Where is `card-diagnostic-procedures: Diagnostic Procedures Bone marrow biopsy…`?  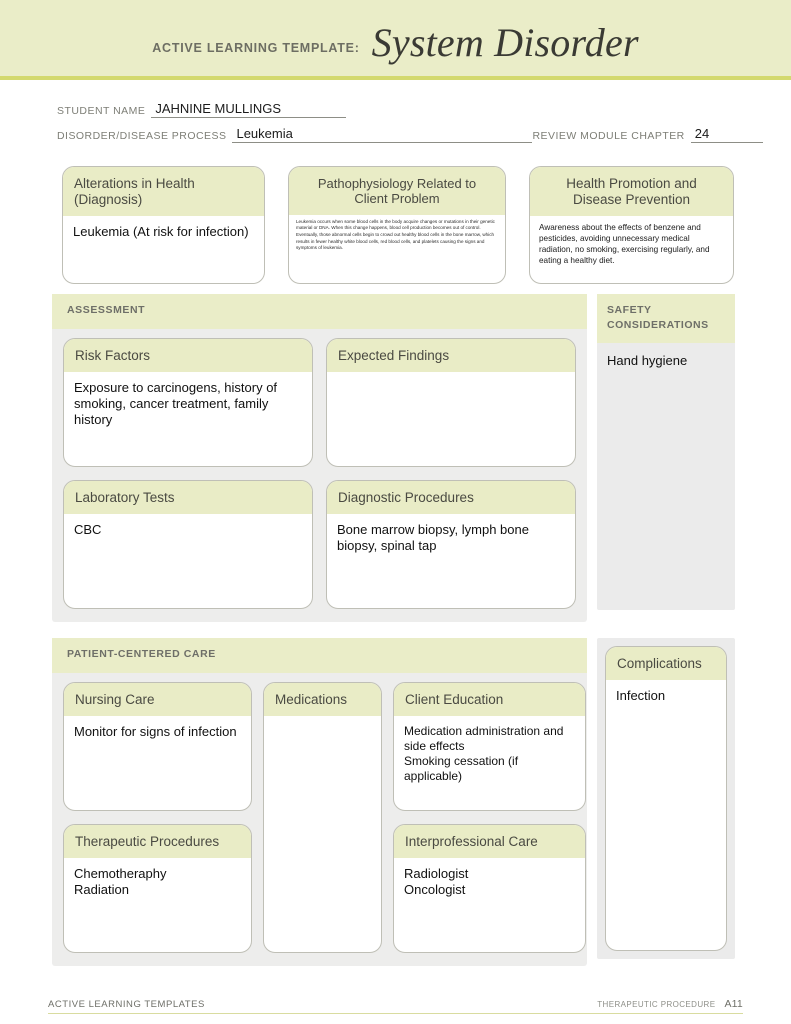 card-diagnostic-procedures: Diagnostic Procedures Bone marrow biopsy… is located at coordinates (451, 544).